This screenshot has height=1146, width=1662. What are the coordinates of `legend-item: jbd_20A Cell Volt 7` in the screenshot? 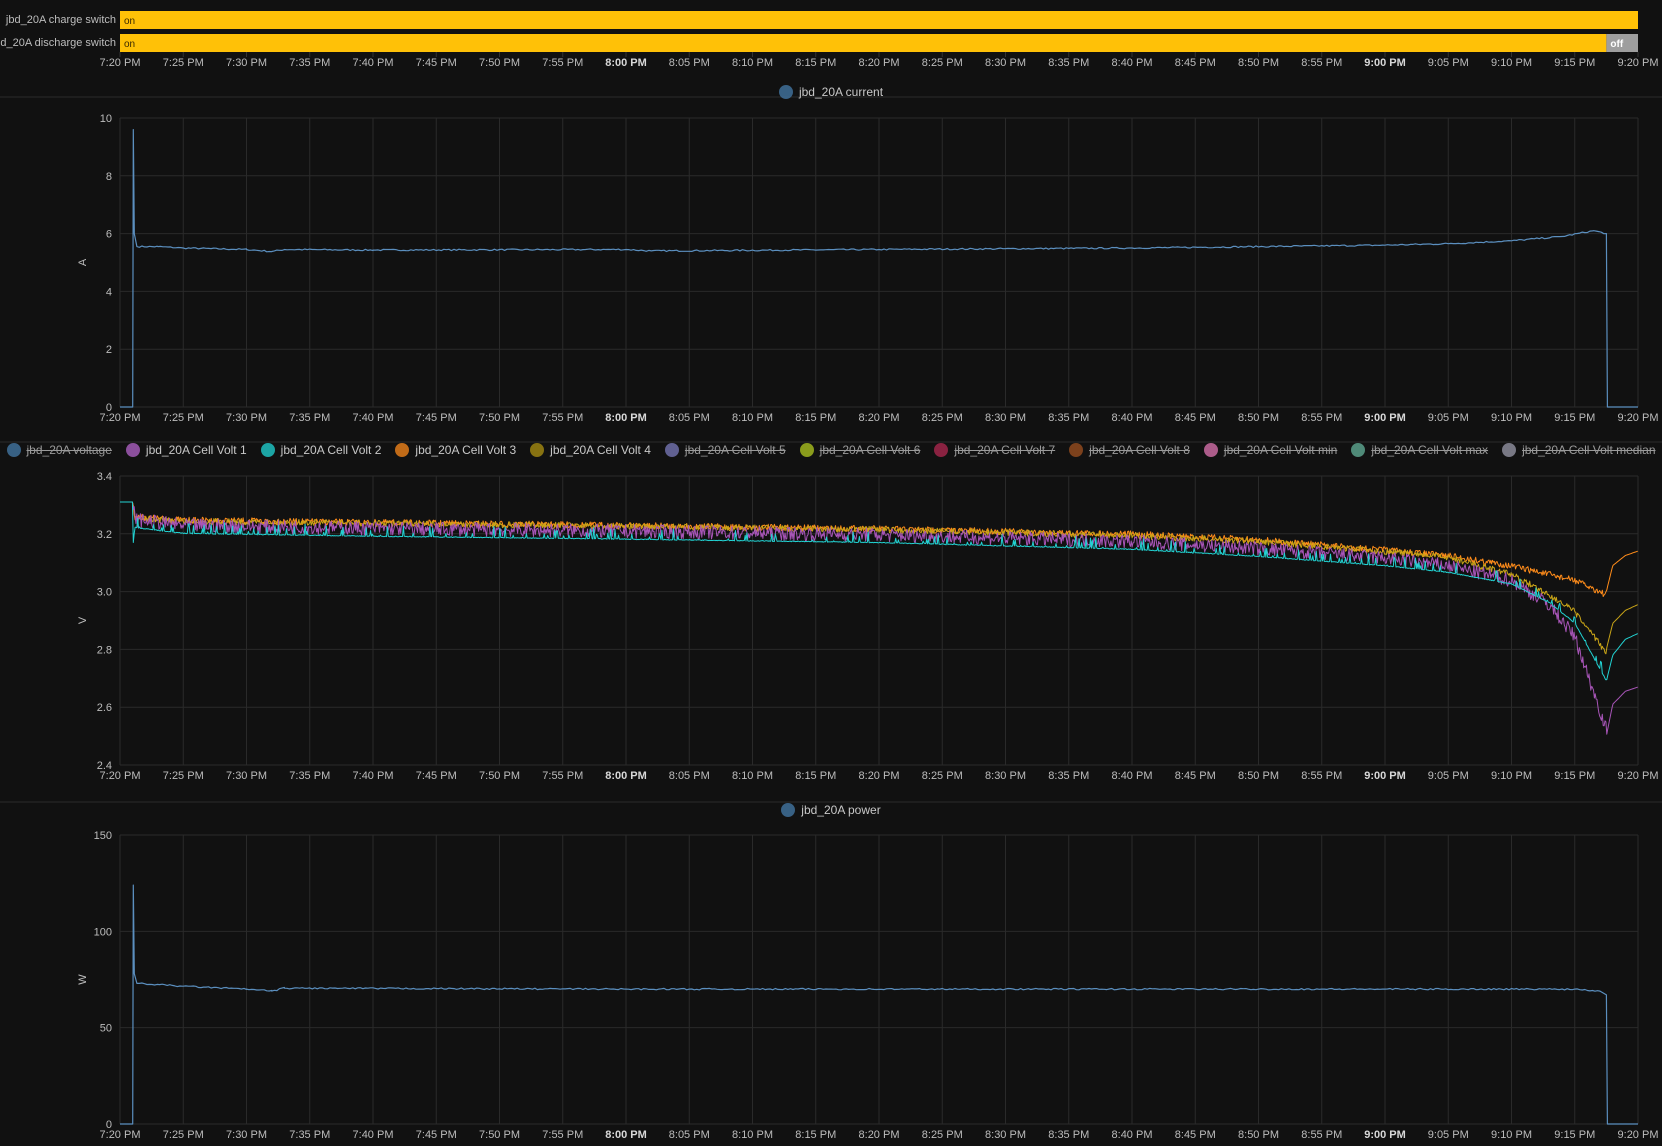 It's located at (994, 450).